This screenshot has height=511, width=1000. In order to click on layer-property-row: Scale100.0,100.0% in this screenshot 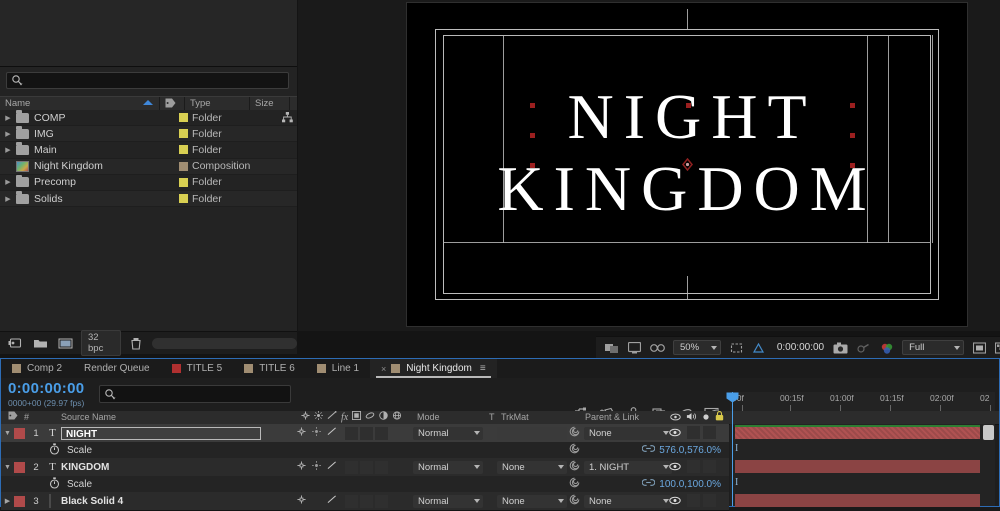, I will do `click(365, 484)`.